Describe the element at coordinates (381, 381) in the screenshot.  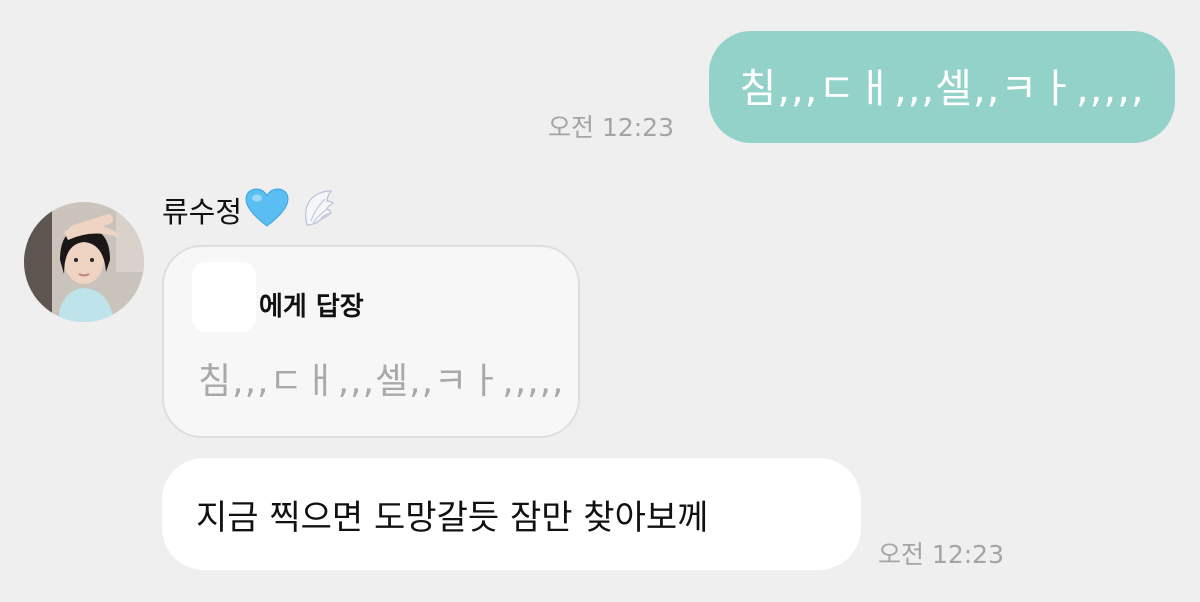
I see `quoted-message-text: 침,,,ㄷㅐ,,,셀,,ㅋㅏ,,,,,` at that location.